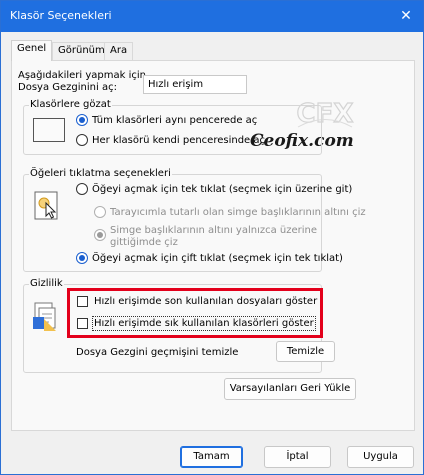 The width and height of the screenshot is (424, 475). I want to click on apply-button: Uygula, so click(380, 457).